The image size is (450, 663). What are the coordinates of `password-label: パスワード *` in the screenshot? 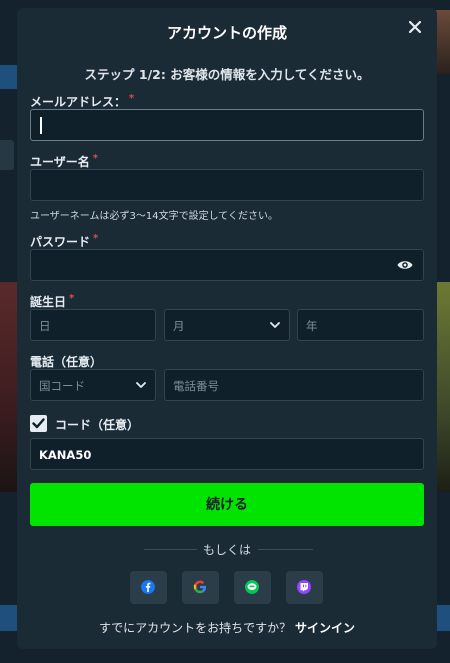 It's located at (64, 241).